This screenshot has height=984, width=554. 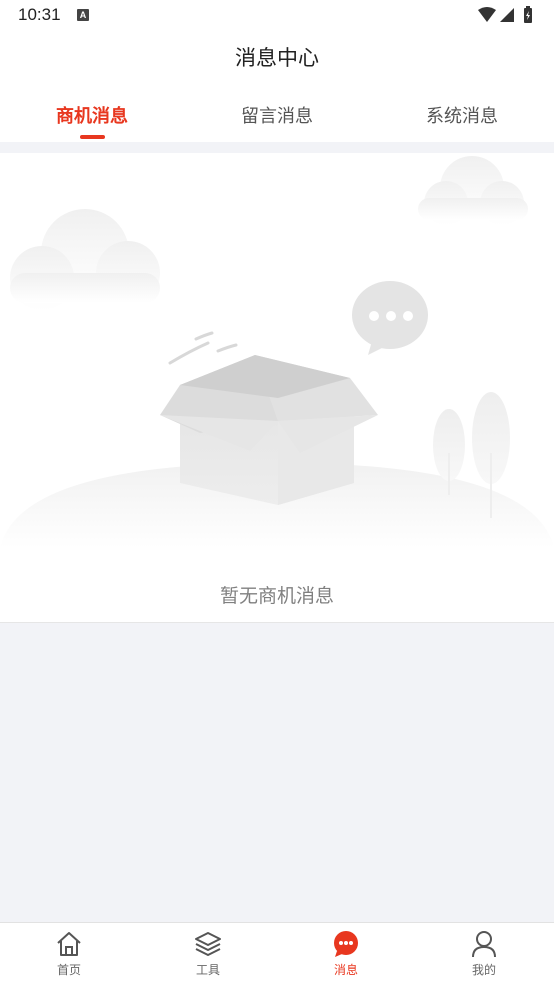 I want to click on signal-icon, so click(x=507, y=15).